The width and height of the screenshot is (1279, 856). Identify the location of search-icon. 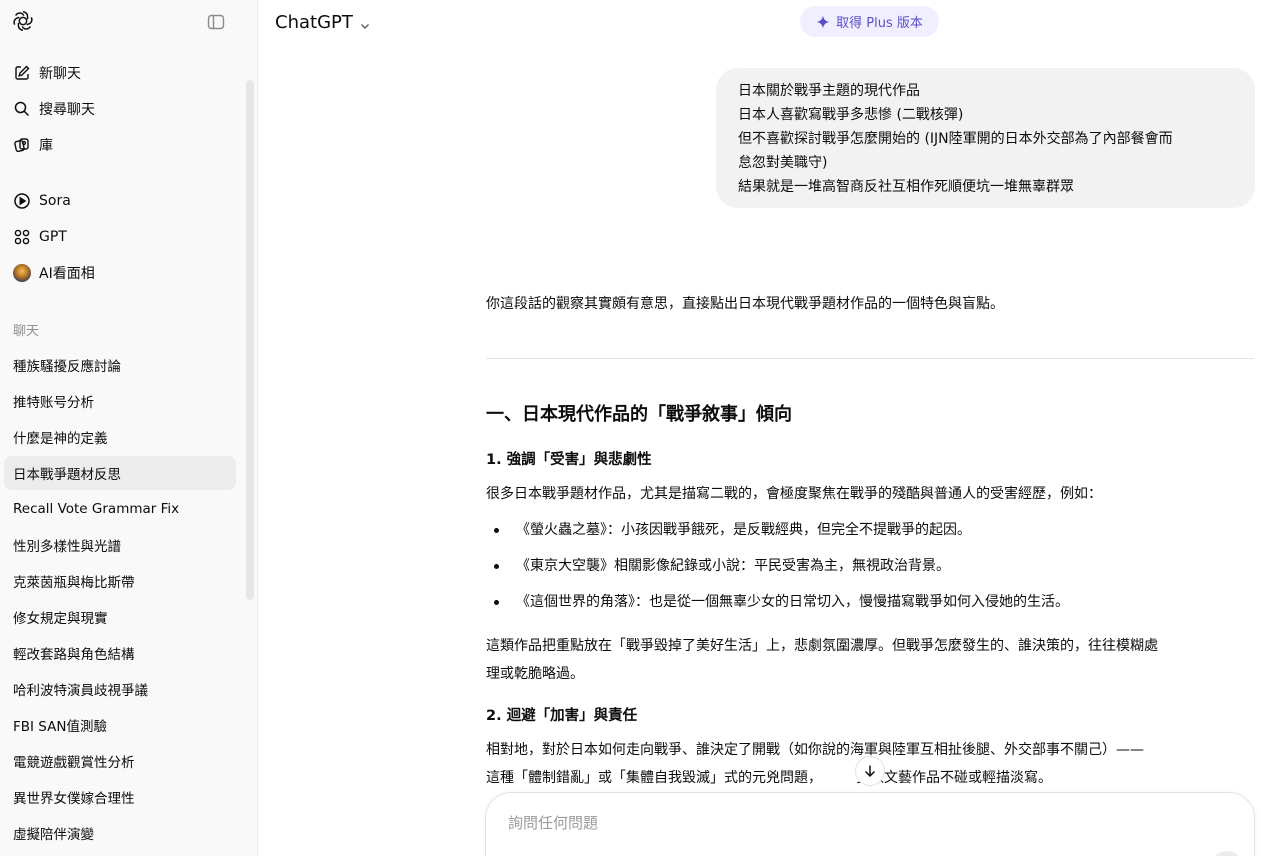
(22, 109).